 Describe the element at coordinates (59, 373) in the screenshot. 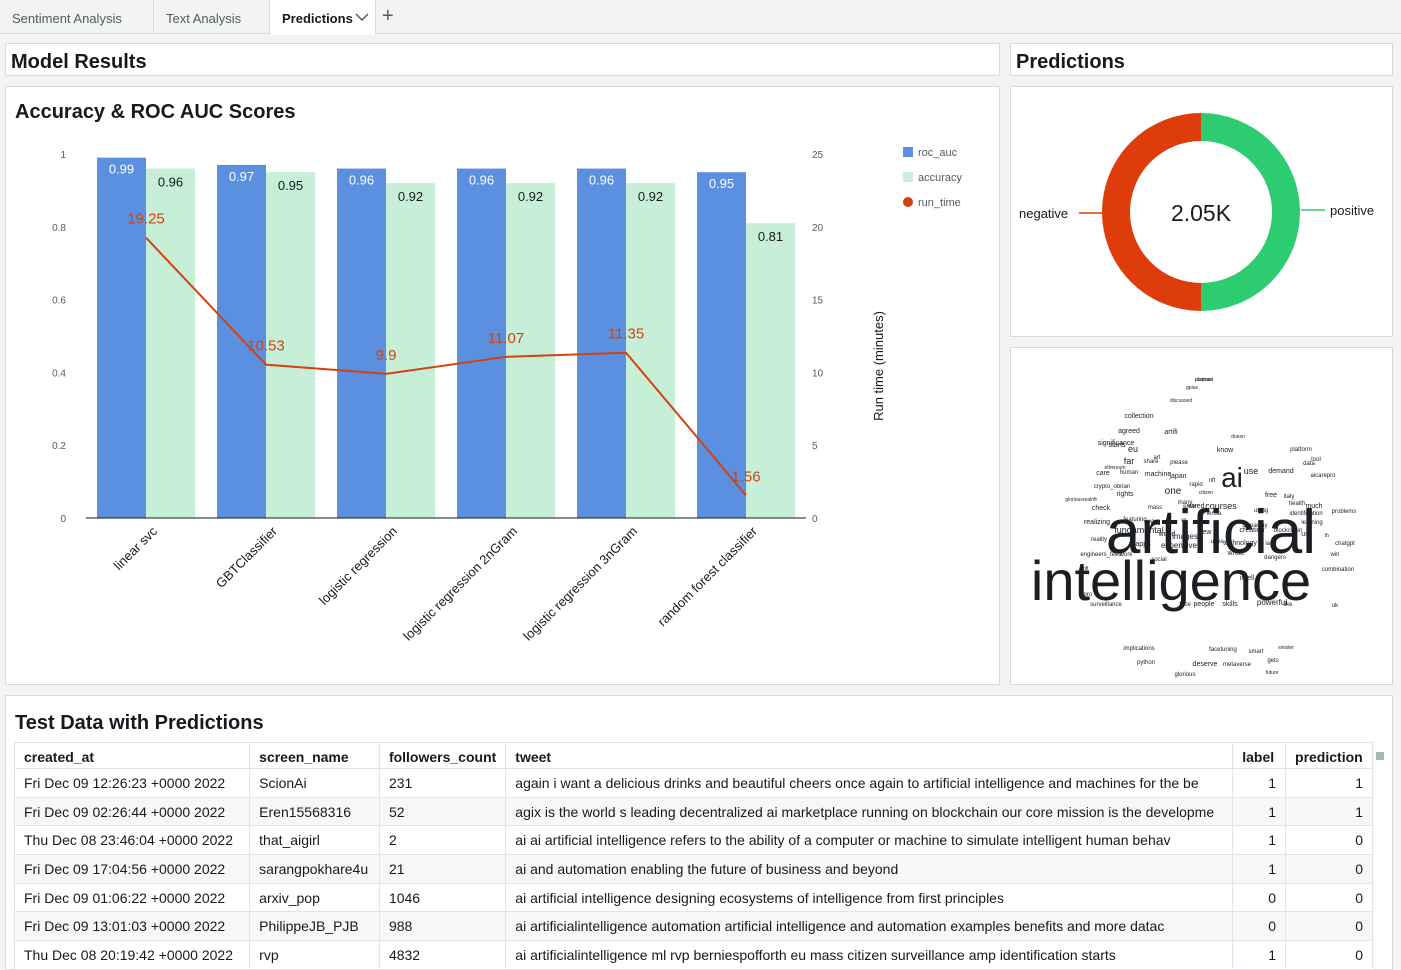

I see `y-axis-tick-label: 0.4` at that location.